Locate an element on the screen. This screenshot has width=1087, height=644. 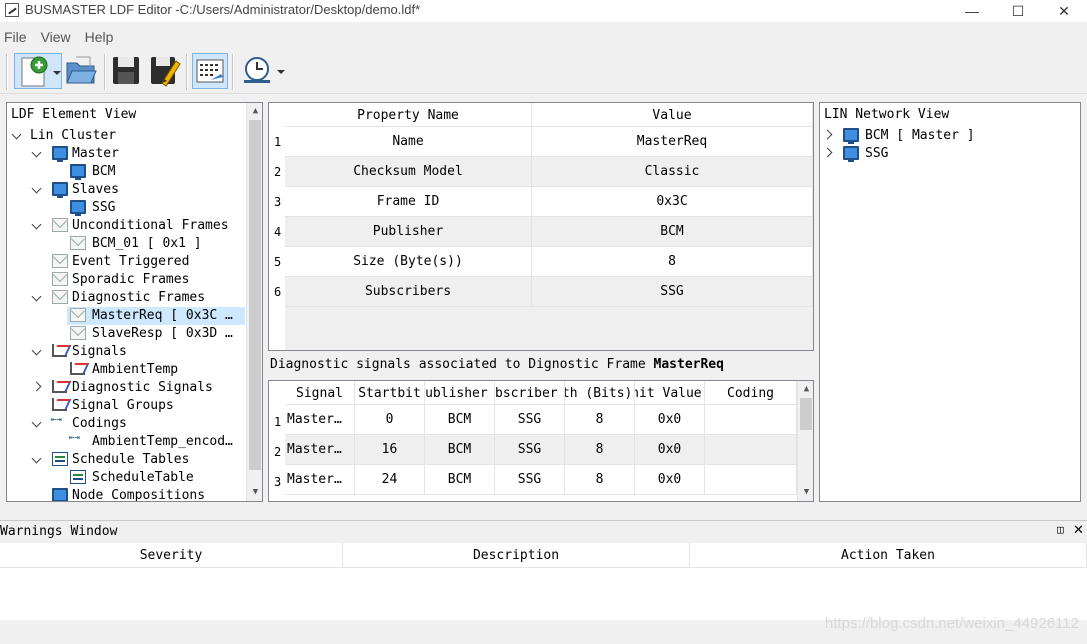
tree-item-master: Master is located at coordinates (127, 154).